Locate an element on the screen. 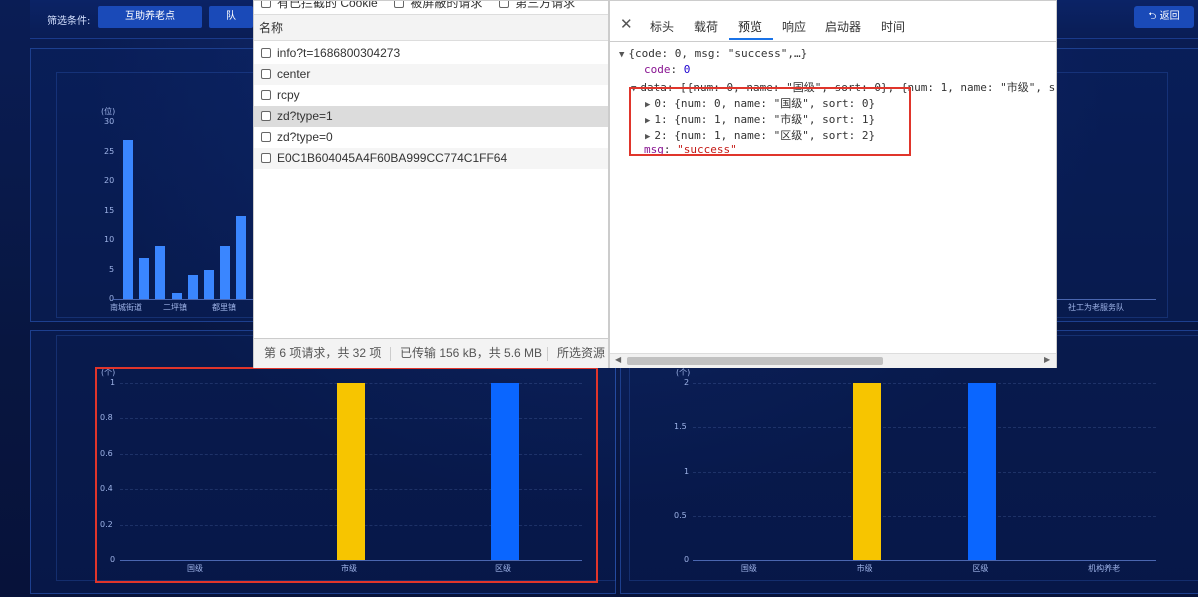 This screenshot has width=1198, height=597. top-y-tick: 20 is located at coordinates (109, 180).